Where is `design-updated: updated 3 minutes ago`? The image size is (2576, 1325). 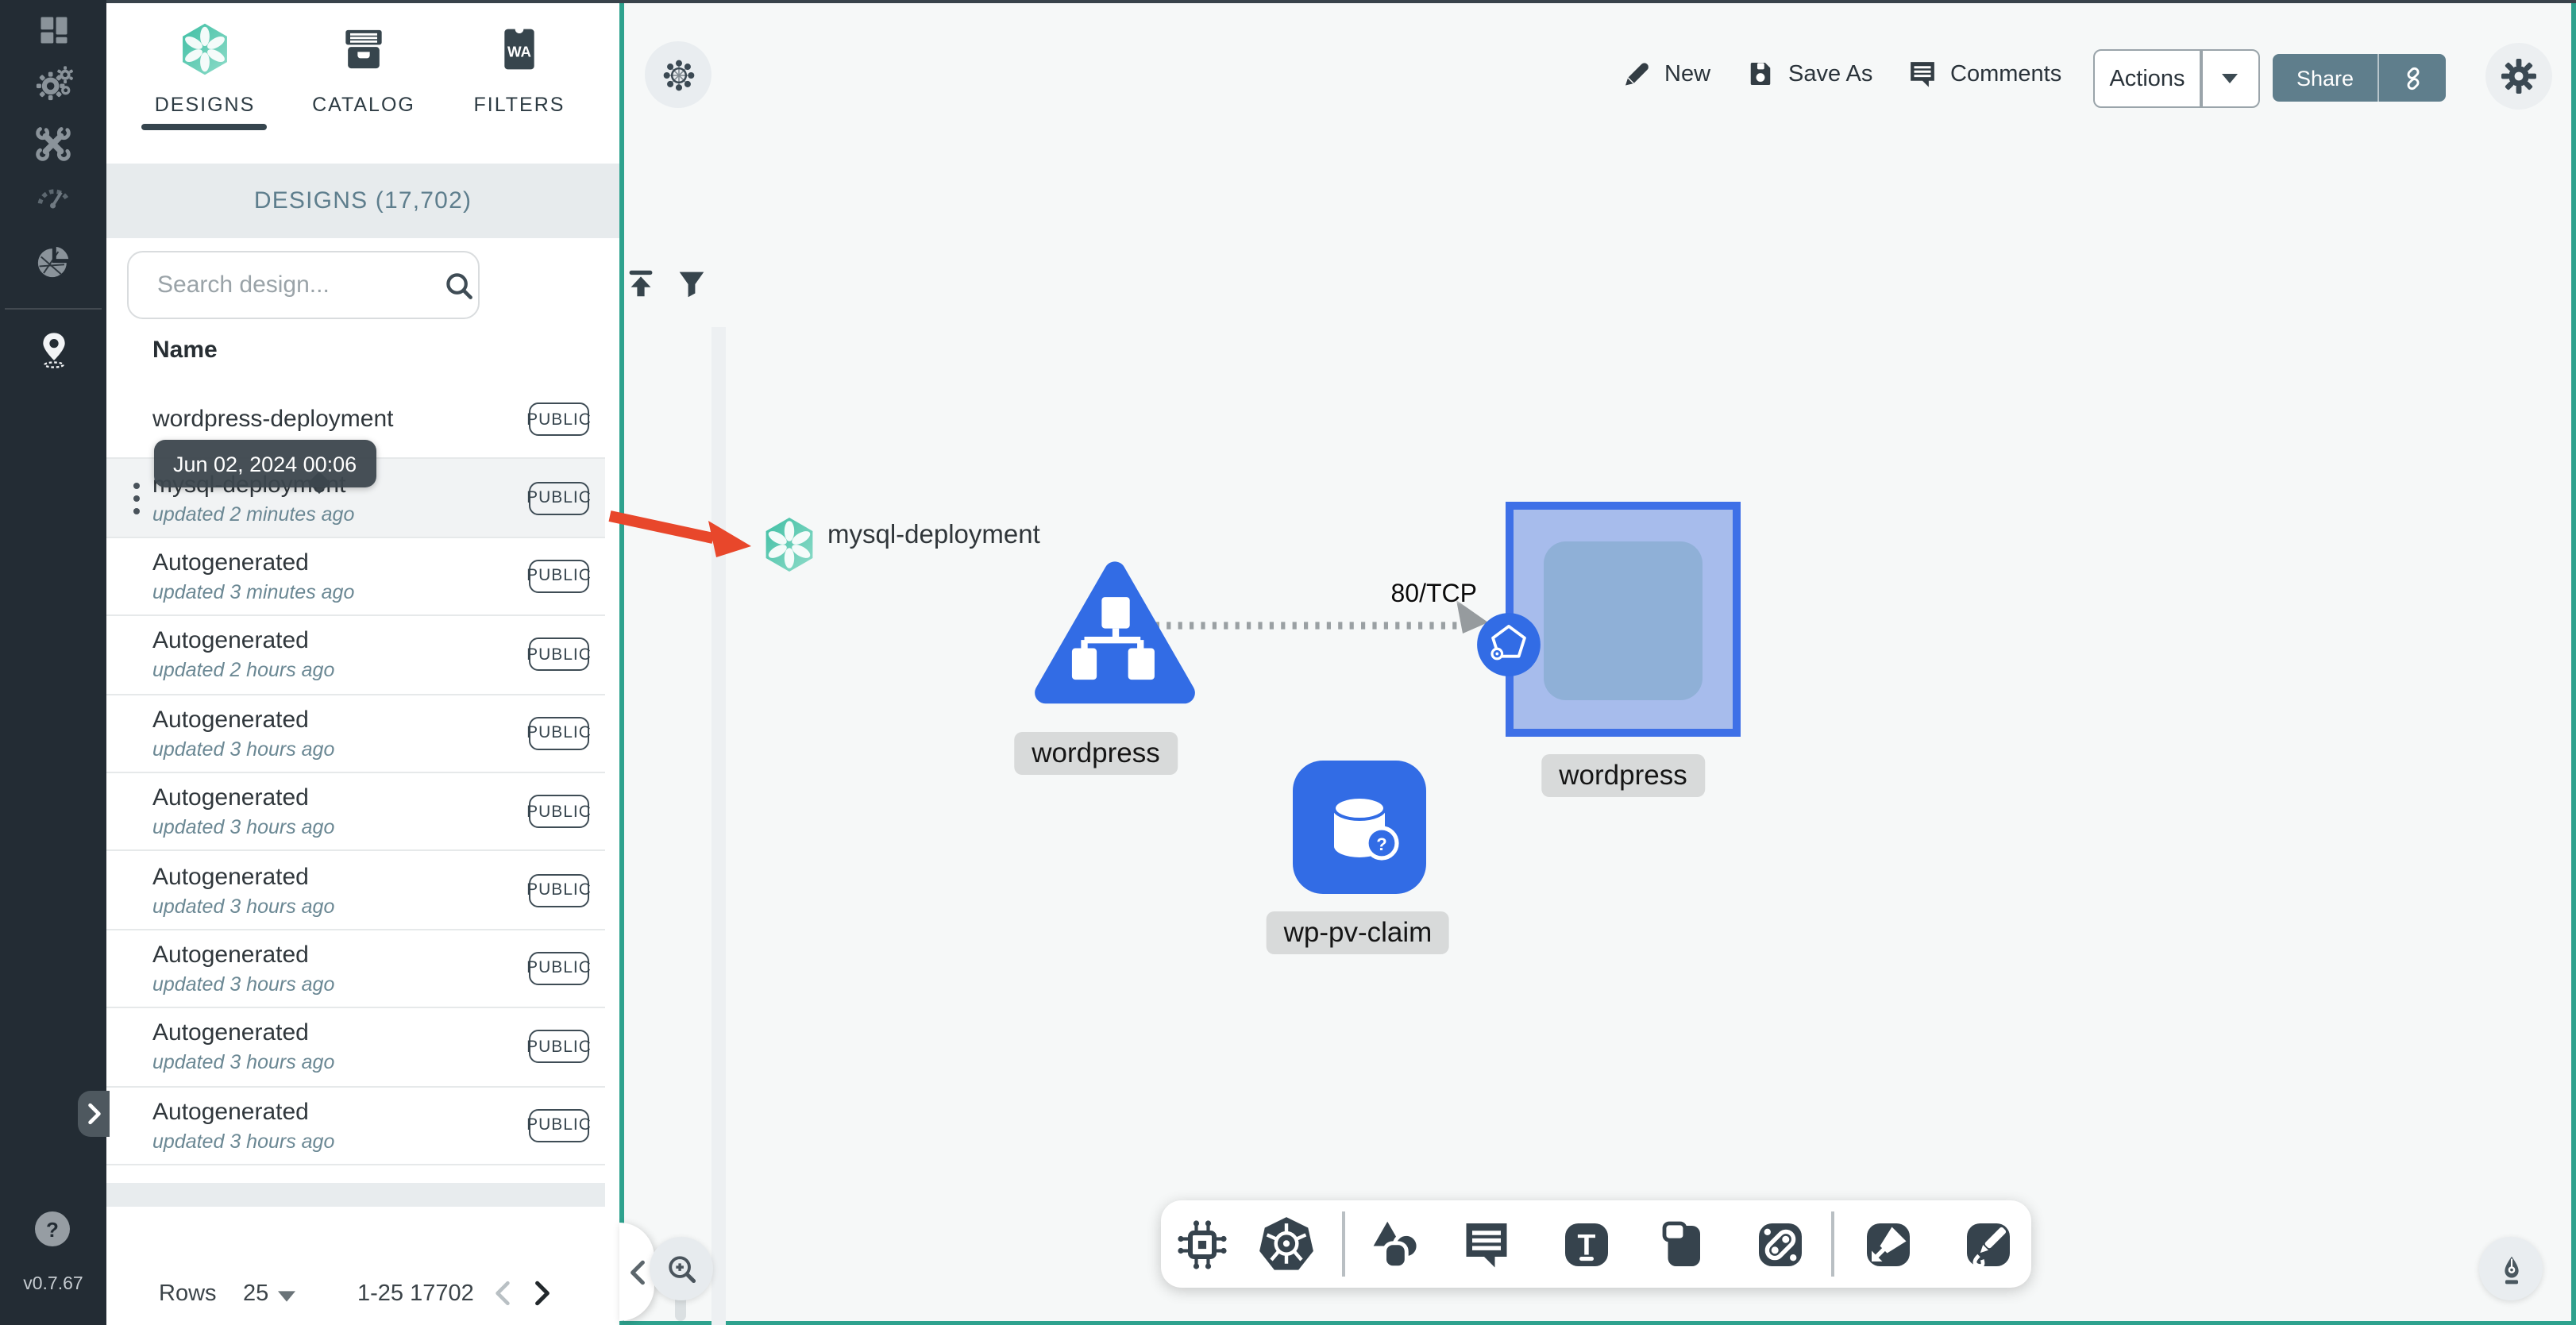 design-updated: updated 3 minutes ago is located at coordinates (253, 591).